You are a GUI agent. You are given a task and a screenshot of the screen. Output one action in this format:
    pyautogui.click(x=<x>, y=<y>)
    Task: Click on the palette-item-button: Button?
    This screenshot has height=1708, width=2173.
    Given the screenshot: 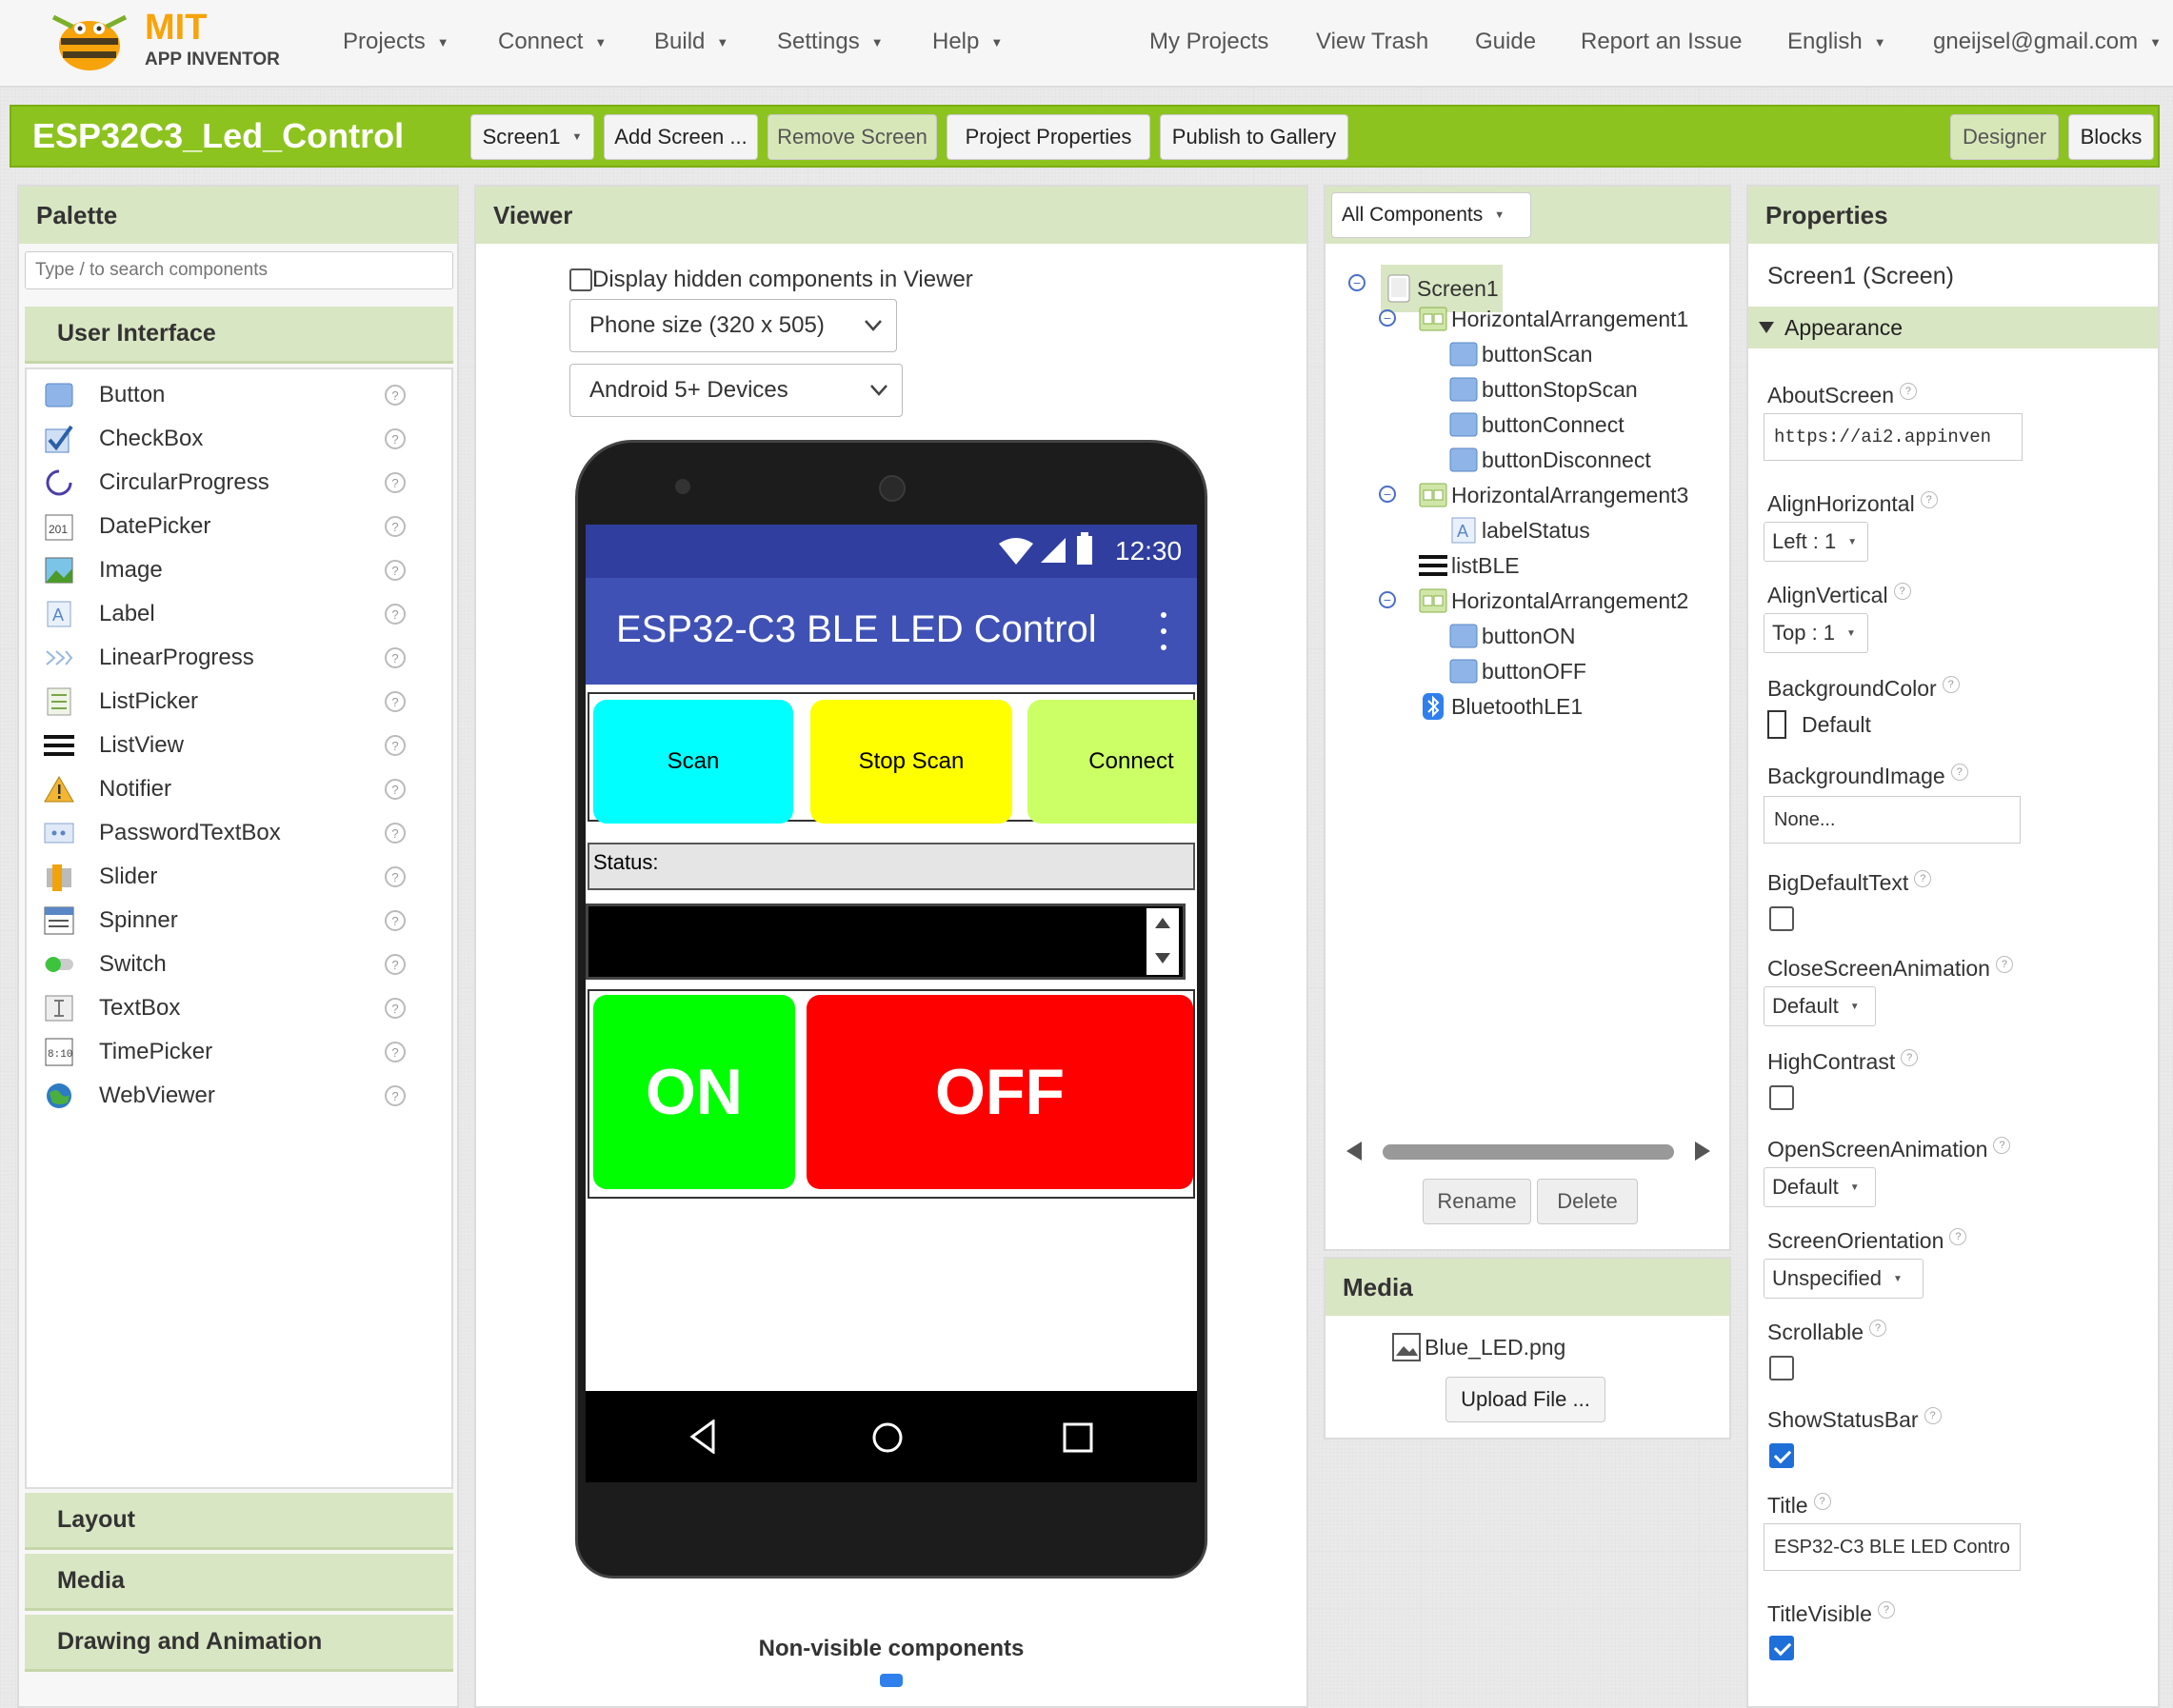 What is the action you would take?
    pyautogui.click(x=229, y=395)
    